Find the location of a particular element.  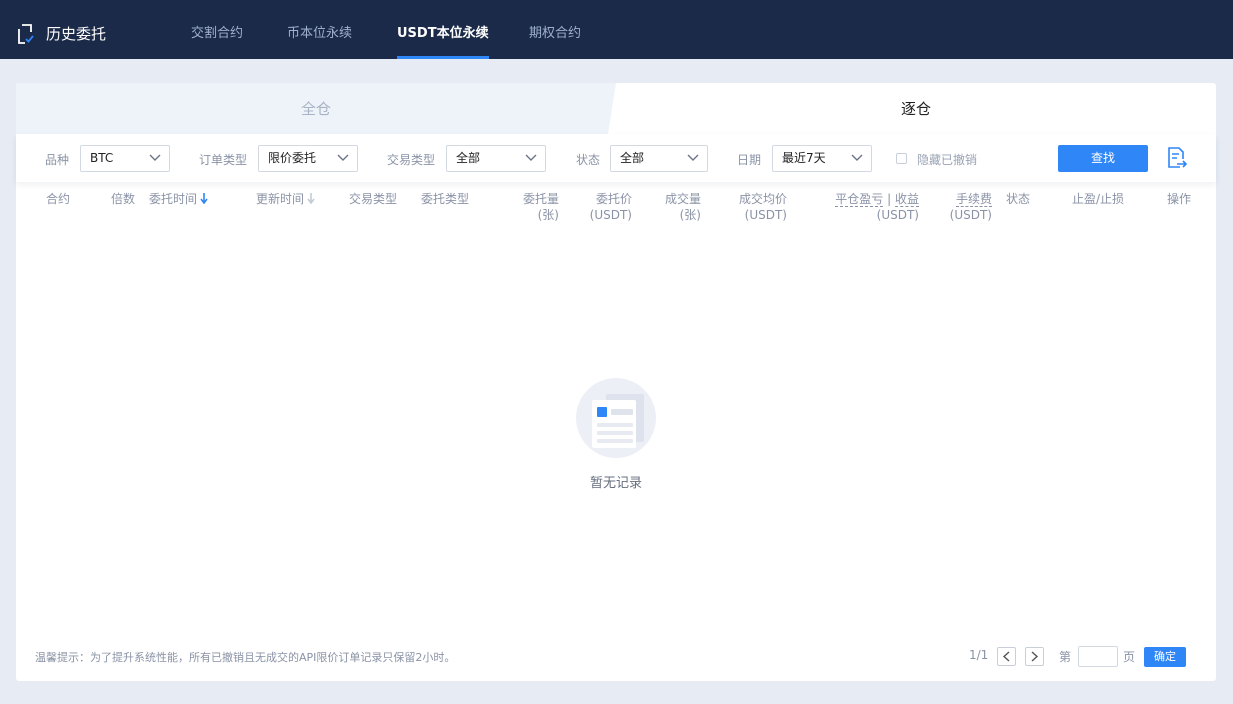

hide-cancelled-label: 隐藏已撤销 is located at coordinates (947, 159).